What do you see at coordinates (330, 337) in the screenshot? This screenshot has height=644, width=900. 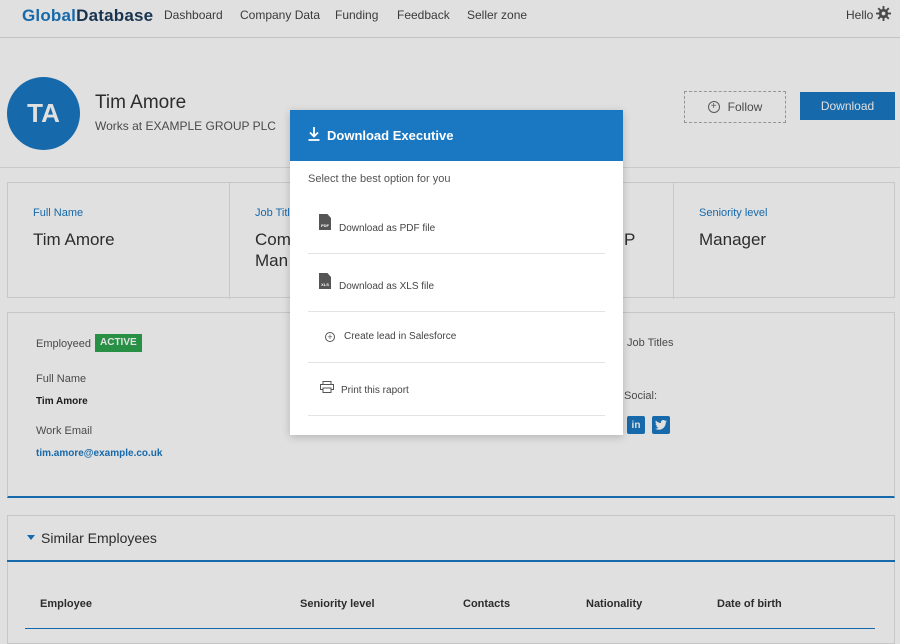 I see `circle-plus-icon: +` at bounding box center [330, 337].